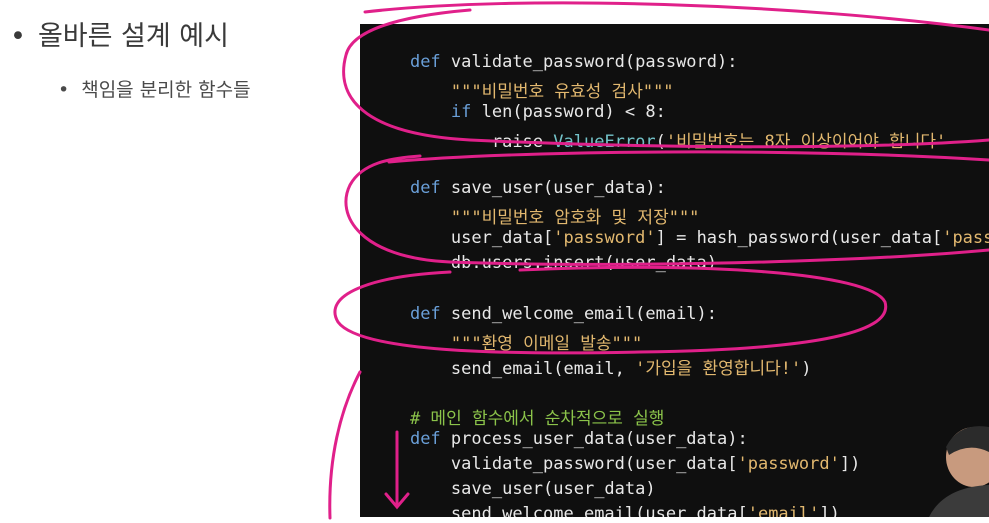  Describe the element at coordinates (604, 142) in the screenshot. I see `code-class: ValueError` at that location.